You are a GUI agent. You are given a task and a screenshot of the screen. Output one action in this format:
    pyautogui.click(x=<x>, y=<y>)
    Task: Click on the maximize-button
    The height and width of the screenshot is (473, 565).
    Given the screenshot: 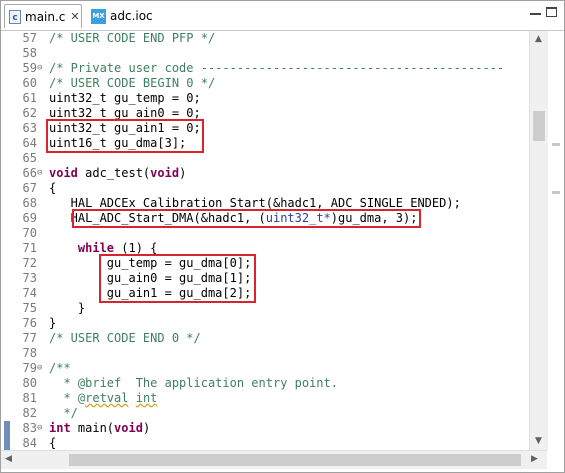 What is the action you would take?
    pyautogui.click(x=551, y=12)
    